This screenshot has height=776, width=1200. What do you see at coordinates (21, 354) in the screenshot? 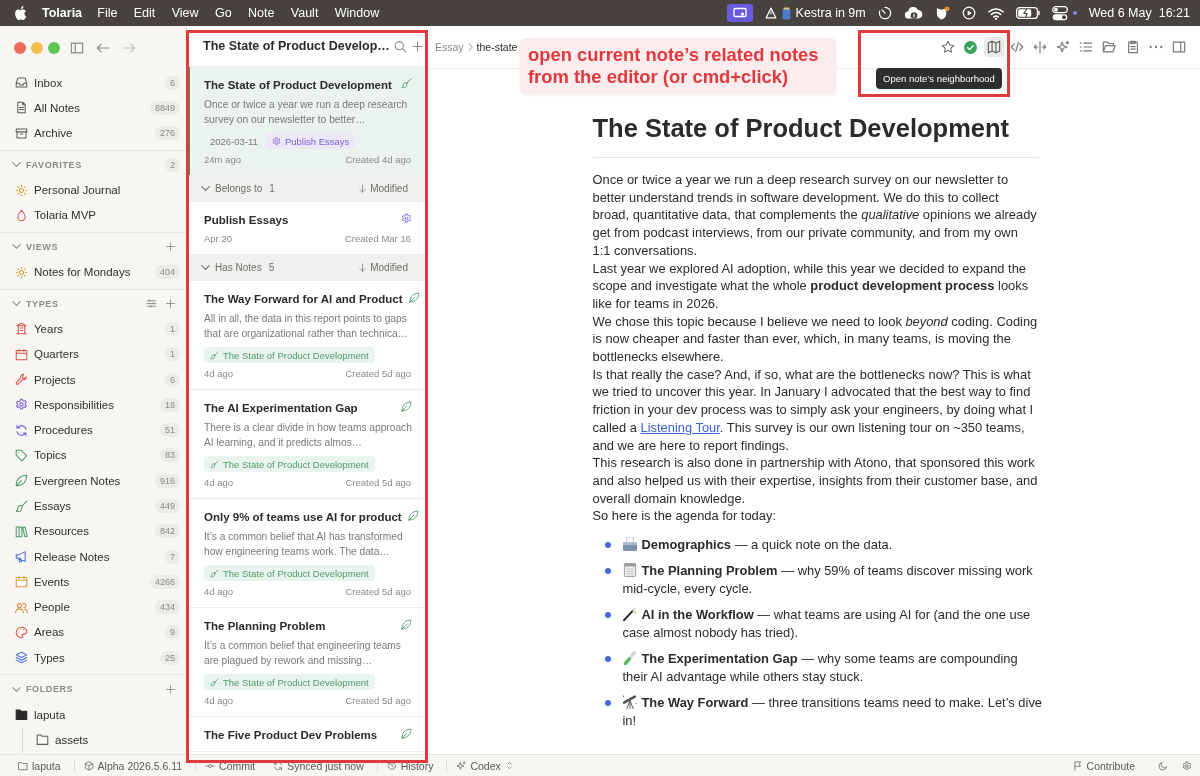
I see `calendar-icon` at bounding box center [21, 354].